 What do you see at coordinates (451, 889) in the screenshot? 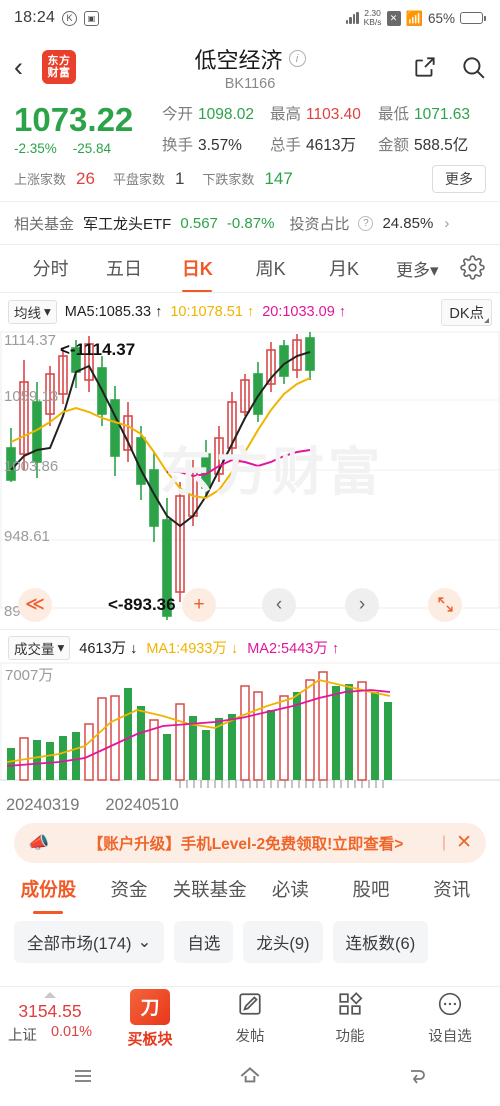
I see `tab-news: 资讯` at bounding box center [451, 889].